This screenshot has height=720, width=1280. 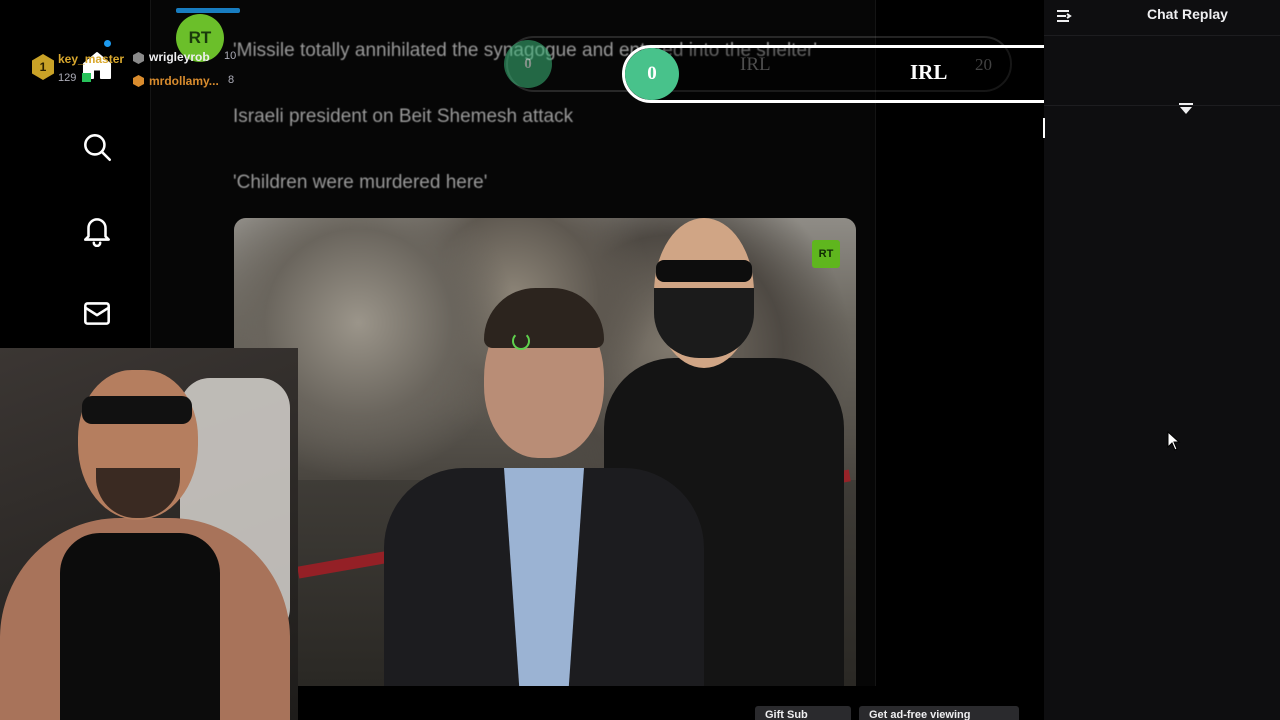 I want to click on channel-points-icon, so click(x=86, y=77).